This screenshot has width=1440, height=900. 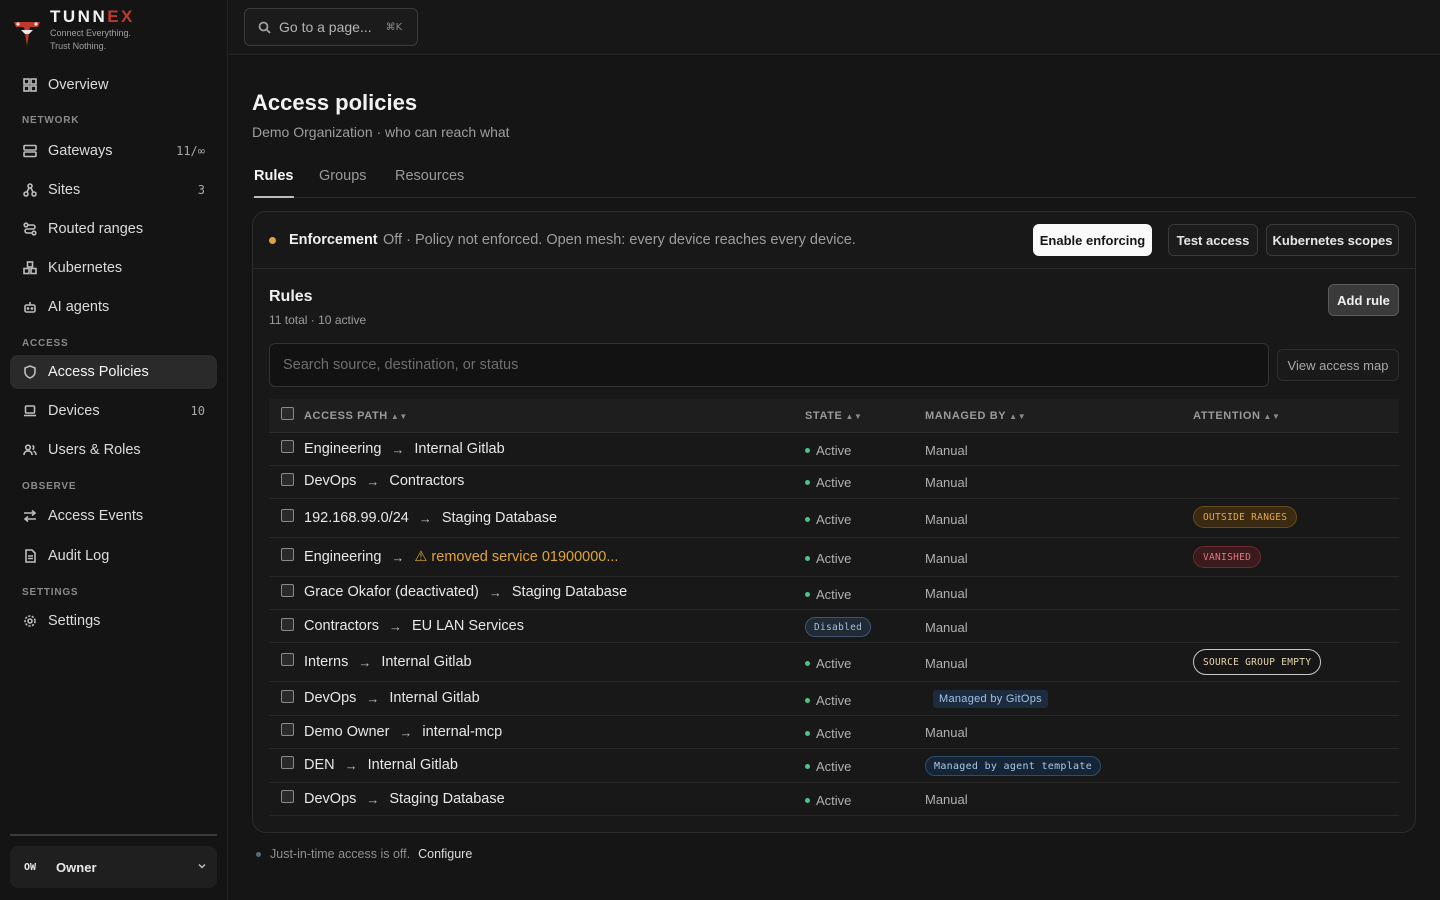 I want to click on sidebar-divider, so click(x=113, y=835).